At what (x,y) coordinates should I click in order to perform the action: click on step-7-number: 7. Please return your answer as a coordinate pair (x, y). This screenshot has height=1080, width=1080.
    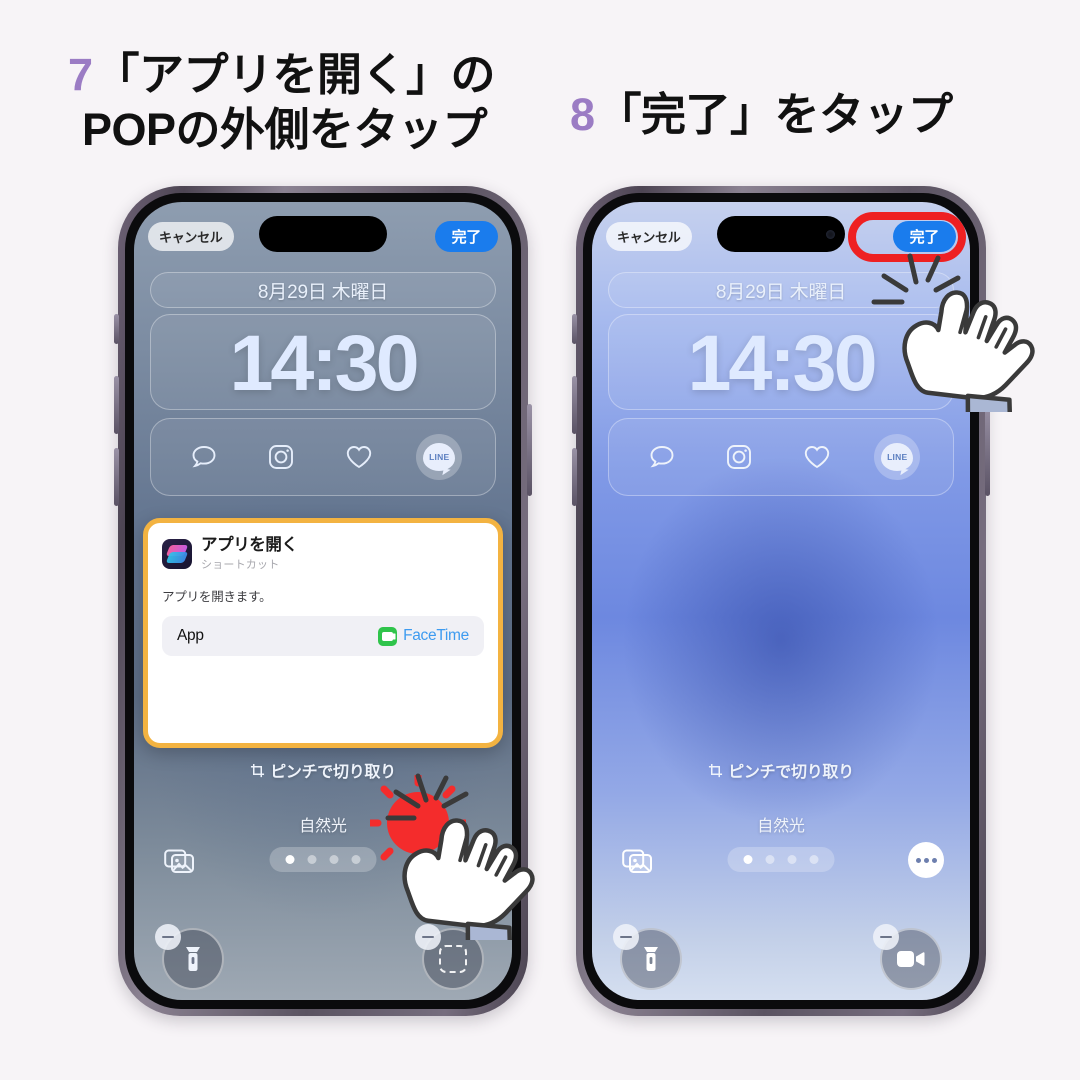
    Looking at the image, I should click on (80, 74).